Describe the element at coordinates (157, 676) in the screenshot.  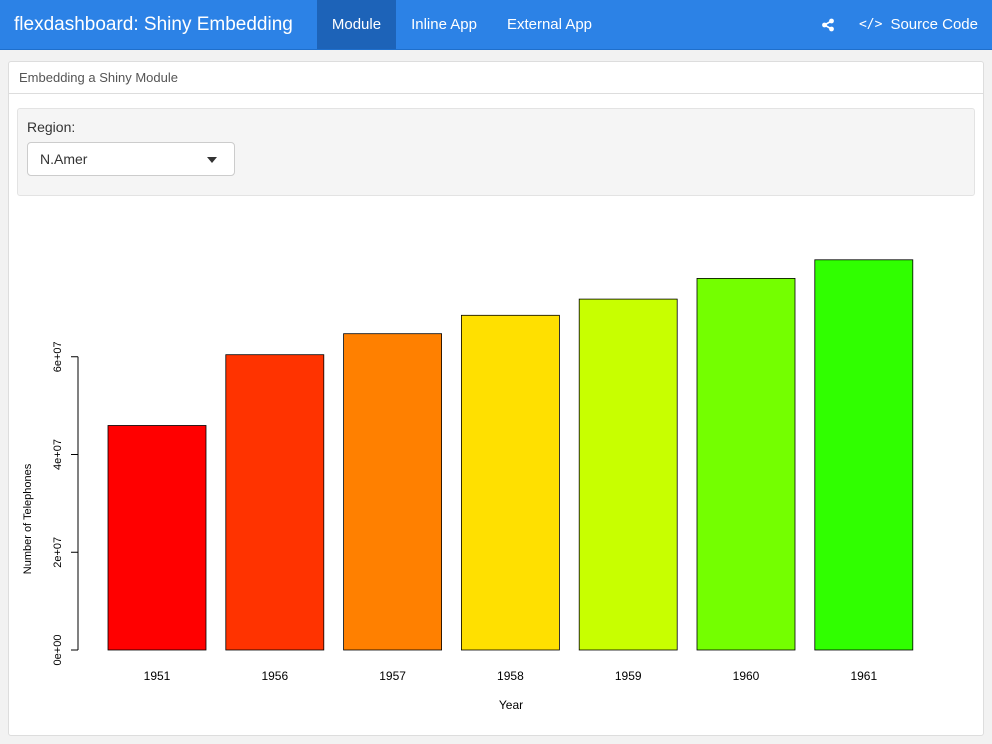
I see `x-tick-label: 1951` at that location.